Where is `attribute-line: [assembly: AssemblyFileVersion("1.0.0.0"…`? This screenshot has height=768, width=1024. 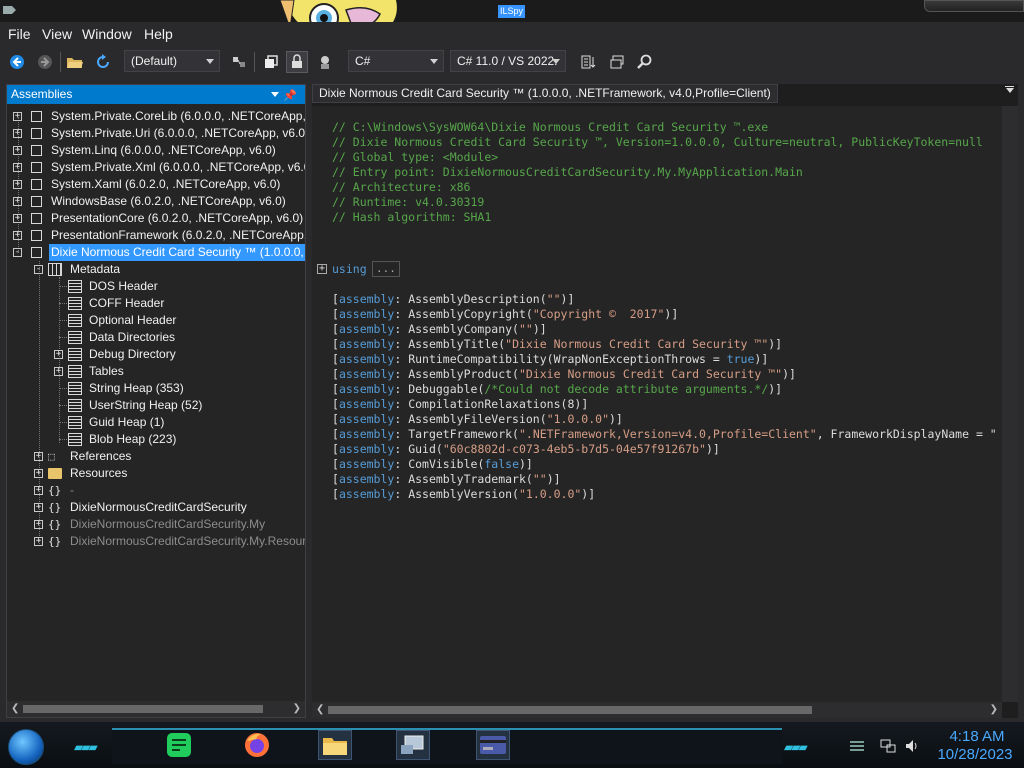
attribute-line: [assembly: AssemblyFileVersion("1.0.0.0"… is located at coordinates (477, 419).